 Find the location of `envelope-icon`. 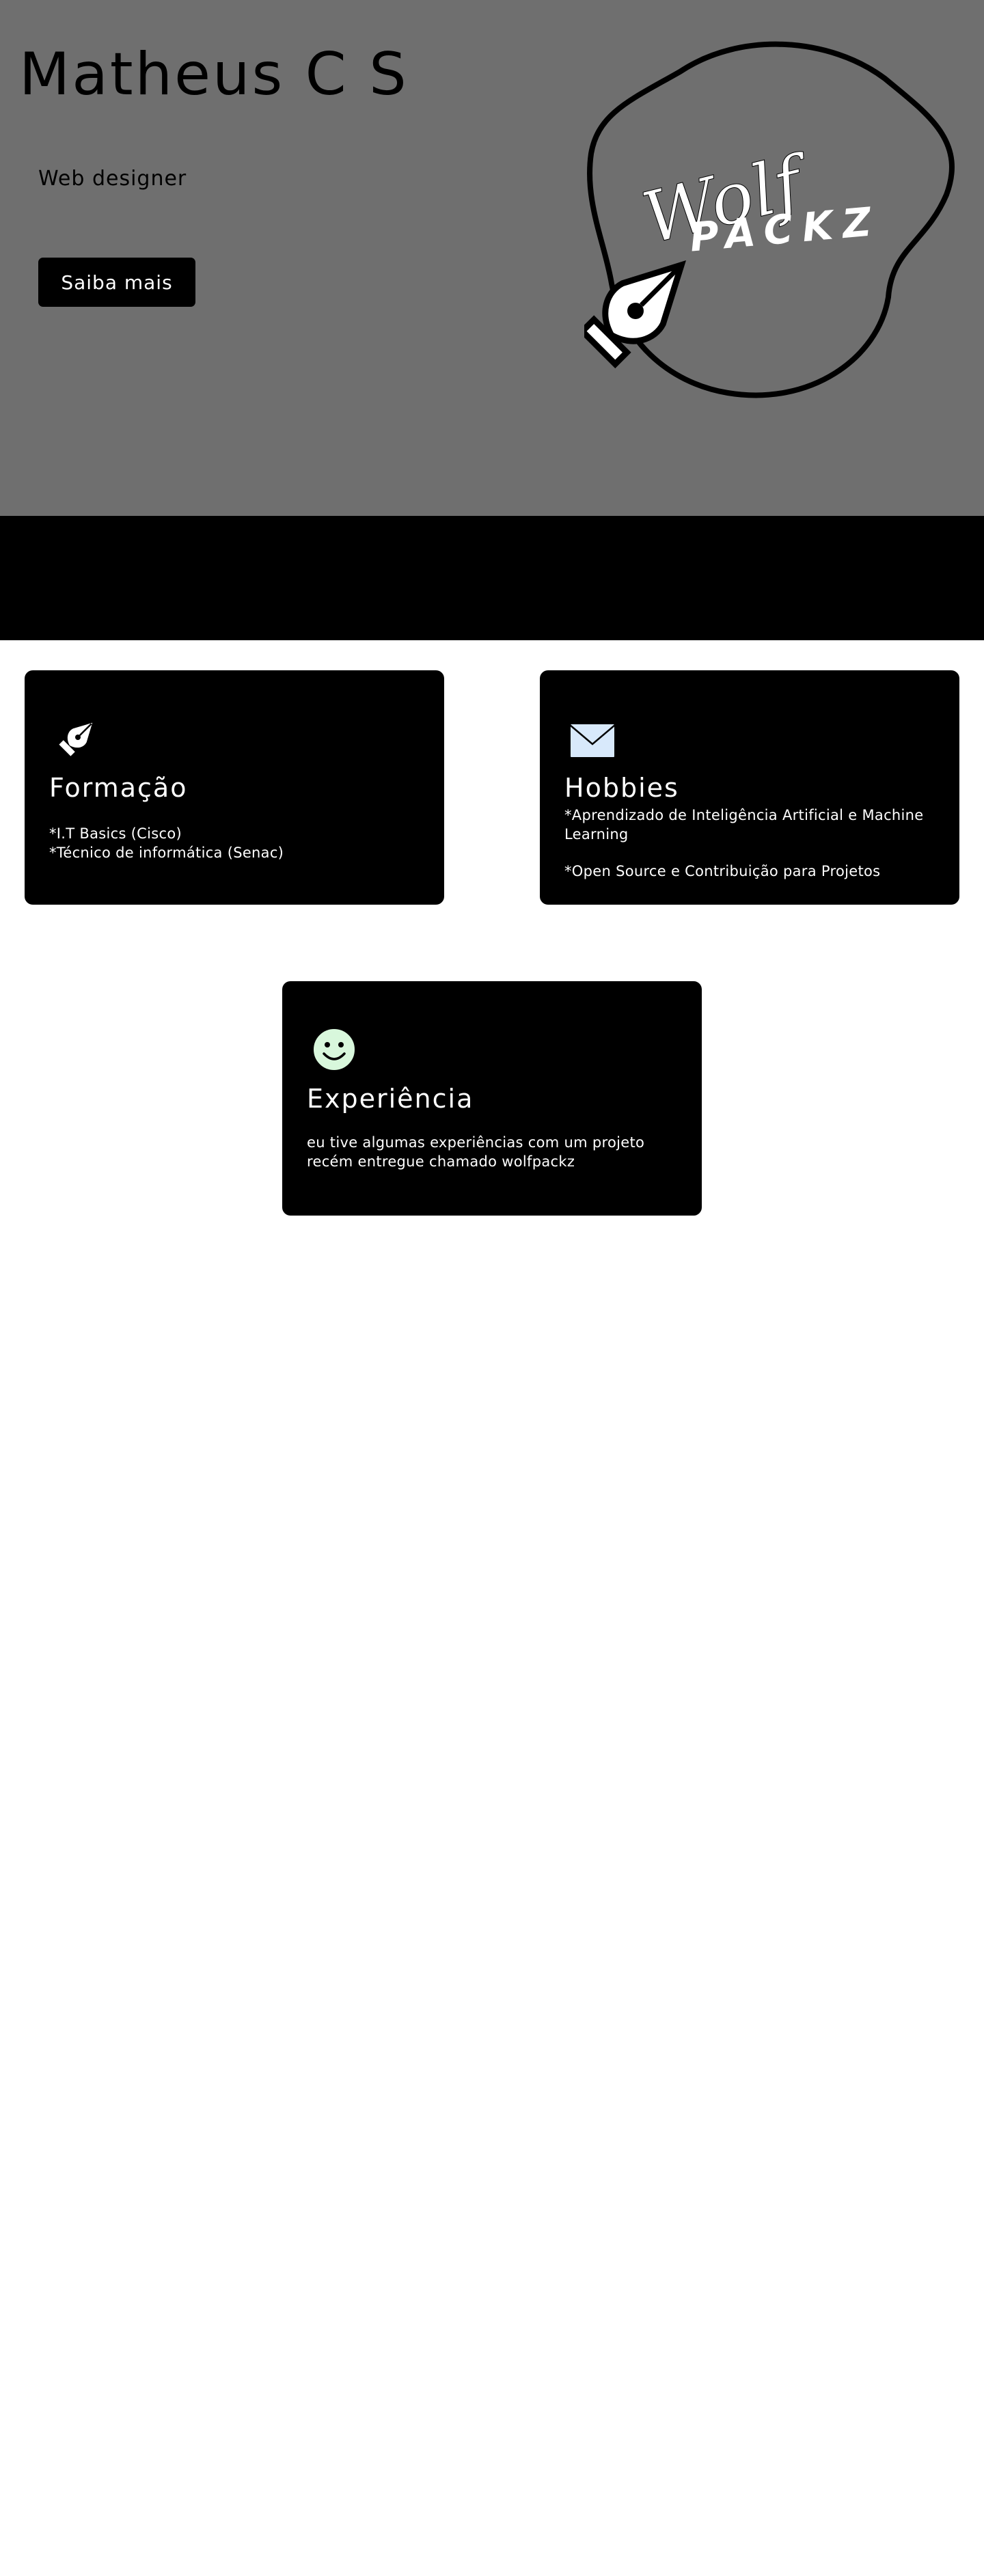

envelope-icon is located at coordinates (592, 740).